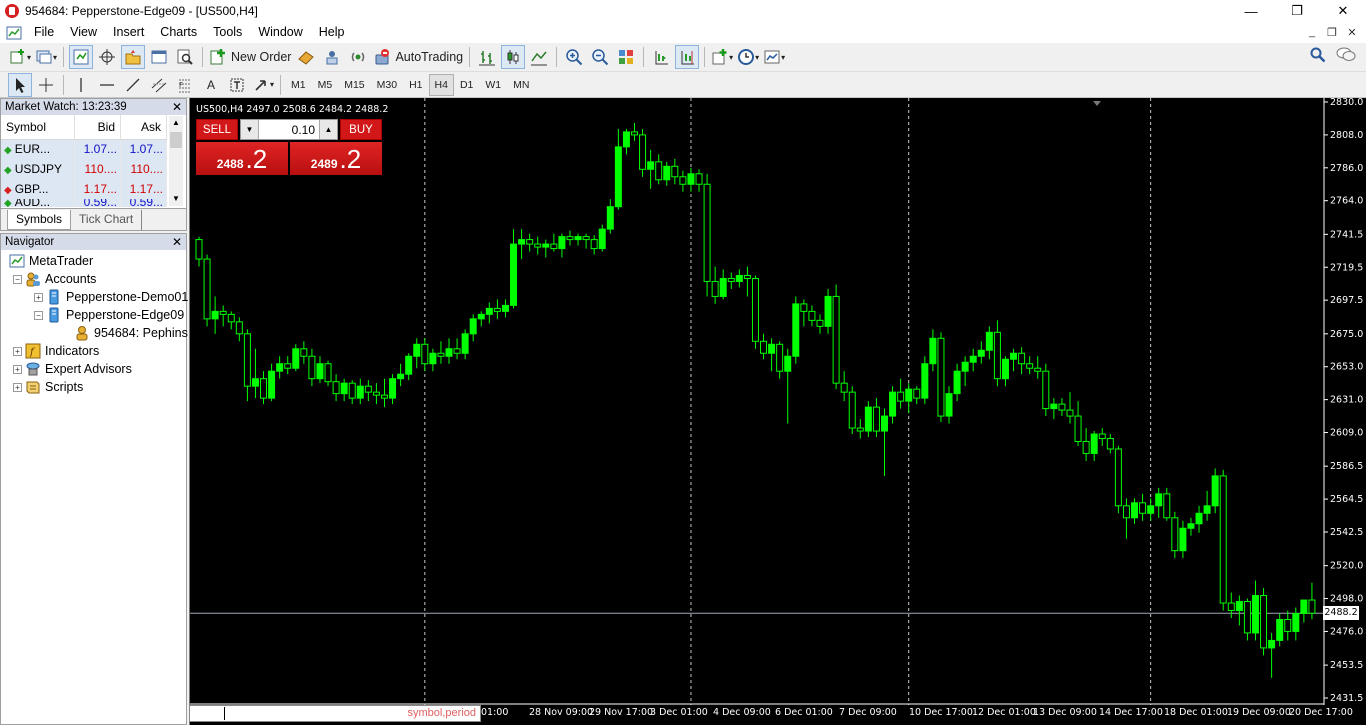  I want to click on indicators-button: ▾, so click(722, 57).